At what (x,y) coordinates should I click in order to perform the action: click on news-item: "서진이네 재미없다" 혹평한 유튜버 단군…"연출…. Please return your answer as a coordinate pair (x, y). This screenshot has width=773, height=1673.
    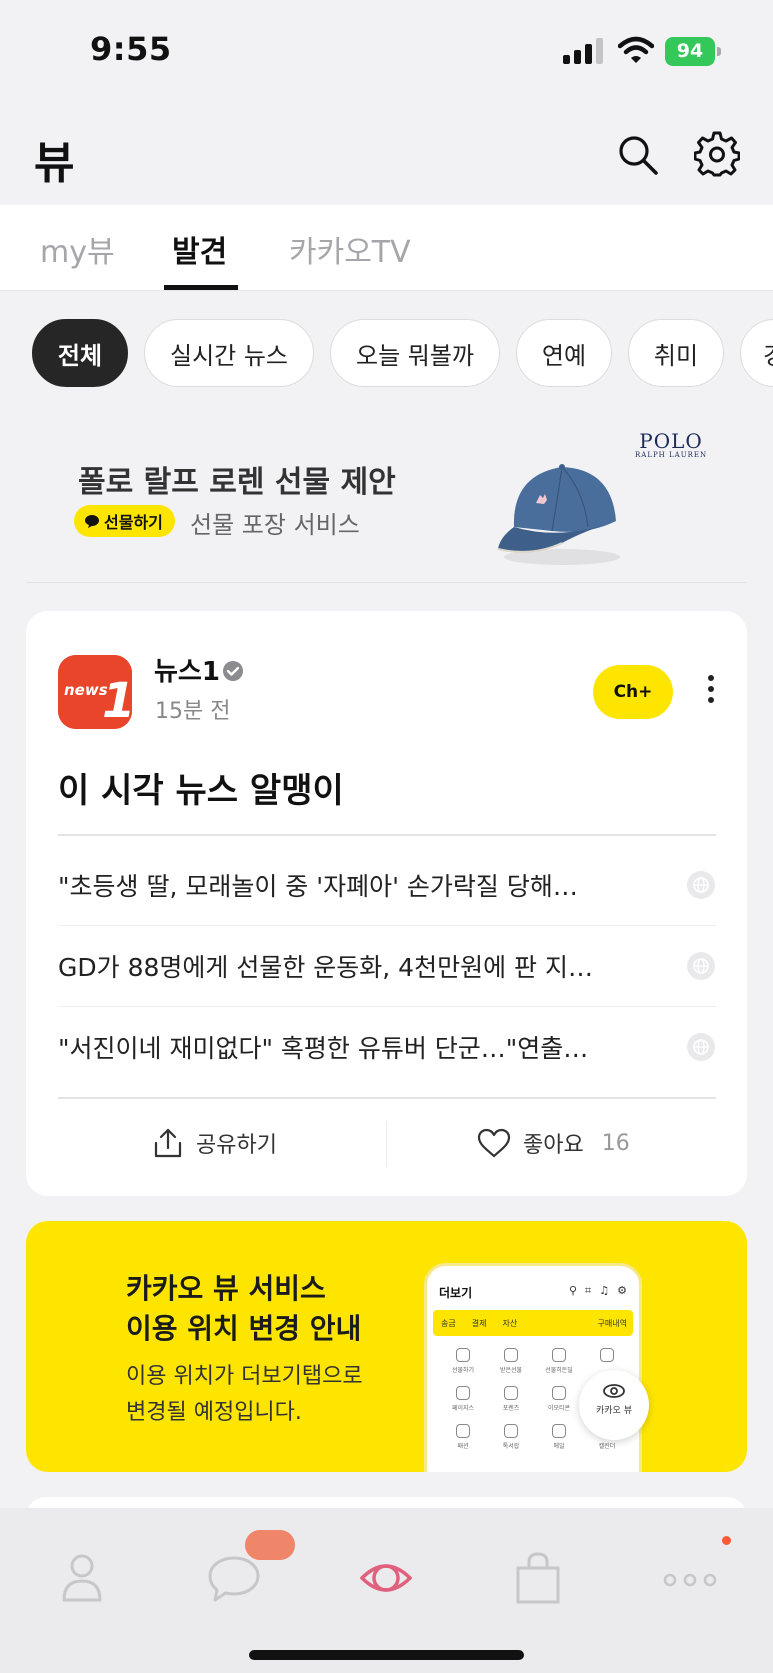
    Looking at the image, I should click on (387, 1047).